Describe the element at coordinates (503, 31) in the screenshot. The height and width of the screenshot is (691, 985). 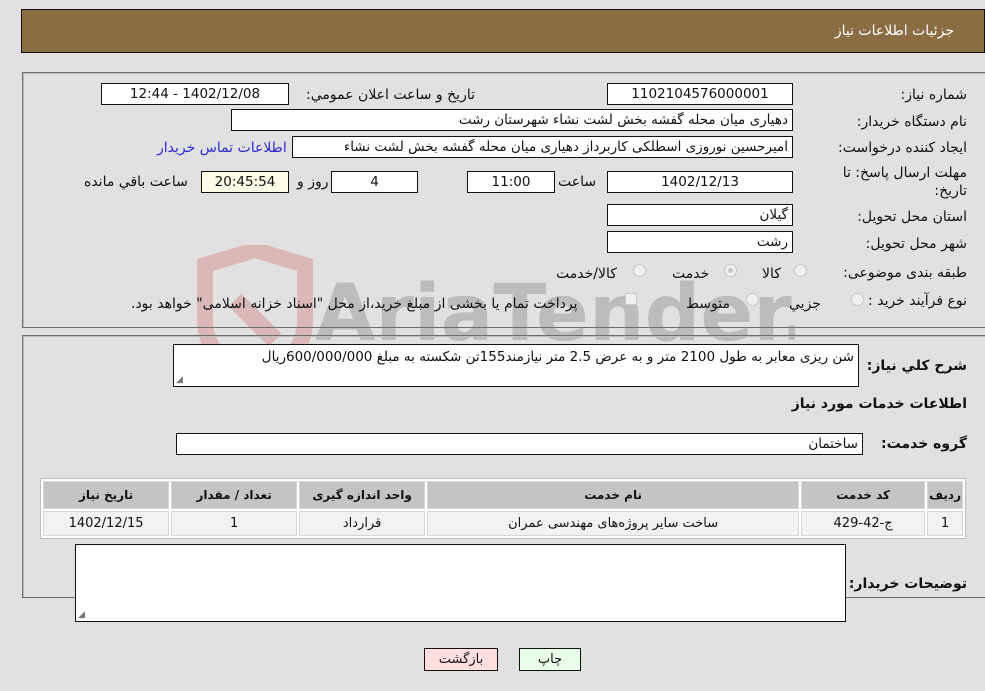
I see `page-header: جزئیات اطلاعات نیاز` at that location.